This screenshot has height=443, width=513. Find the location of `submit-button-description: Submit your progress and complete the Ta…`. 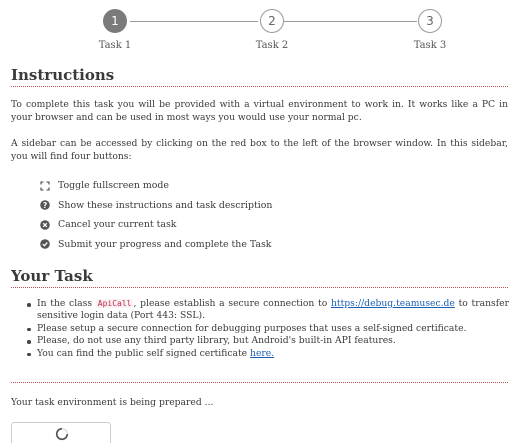

submit-button-description: Submit your progress and complete the Ta… is located at coordinates (165, 244).